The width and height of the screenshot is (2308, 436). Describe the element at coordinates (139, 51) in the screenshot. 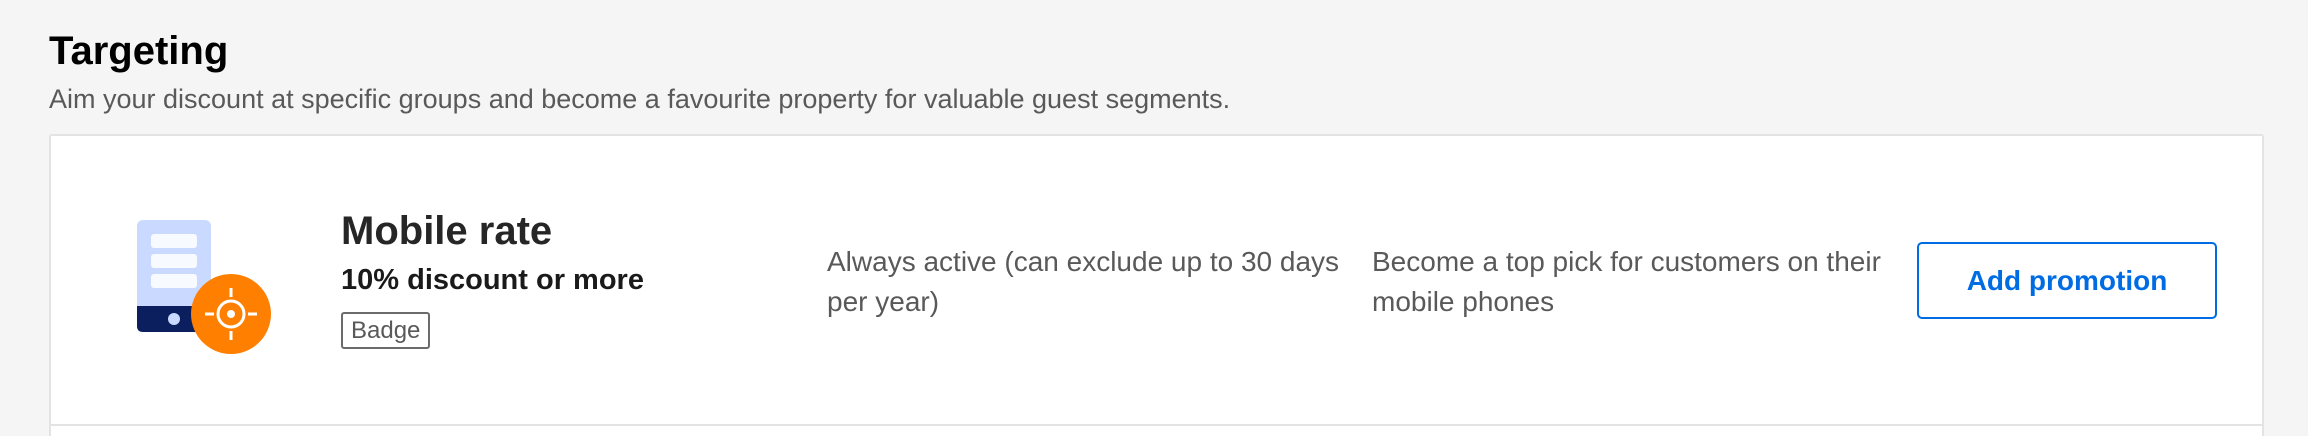

I see `section-title: Targeting` at that location.